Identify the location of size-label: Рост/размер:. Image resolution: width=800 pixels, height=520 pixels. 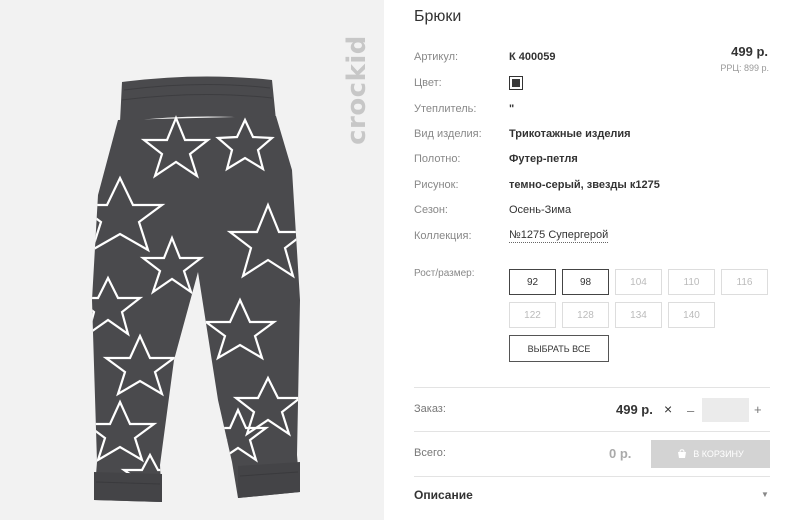
(444, 273).